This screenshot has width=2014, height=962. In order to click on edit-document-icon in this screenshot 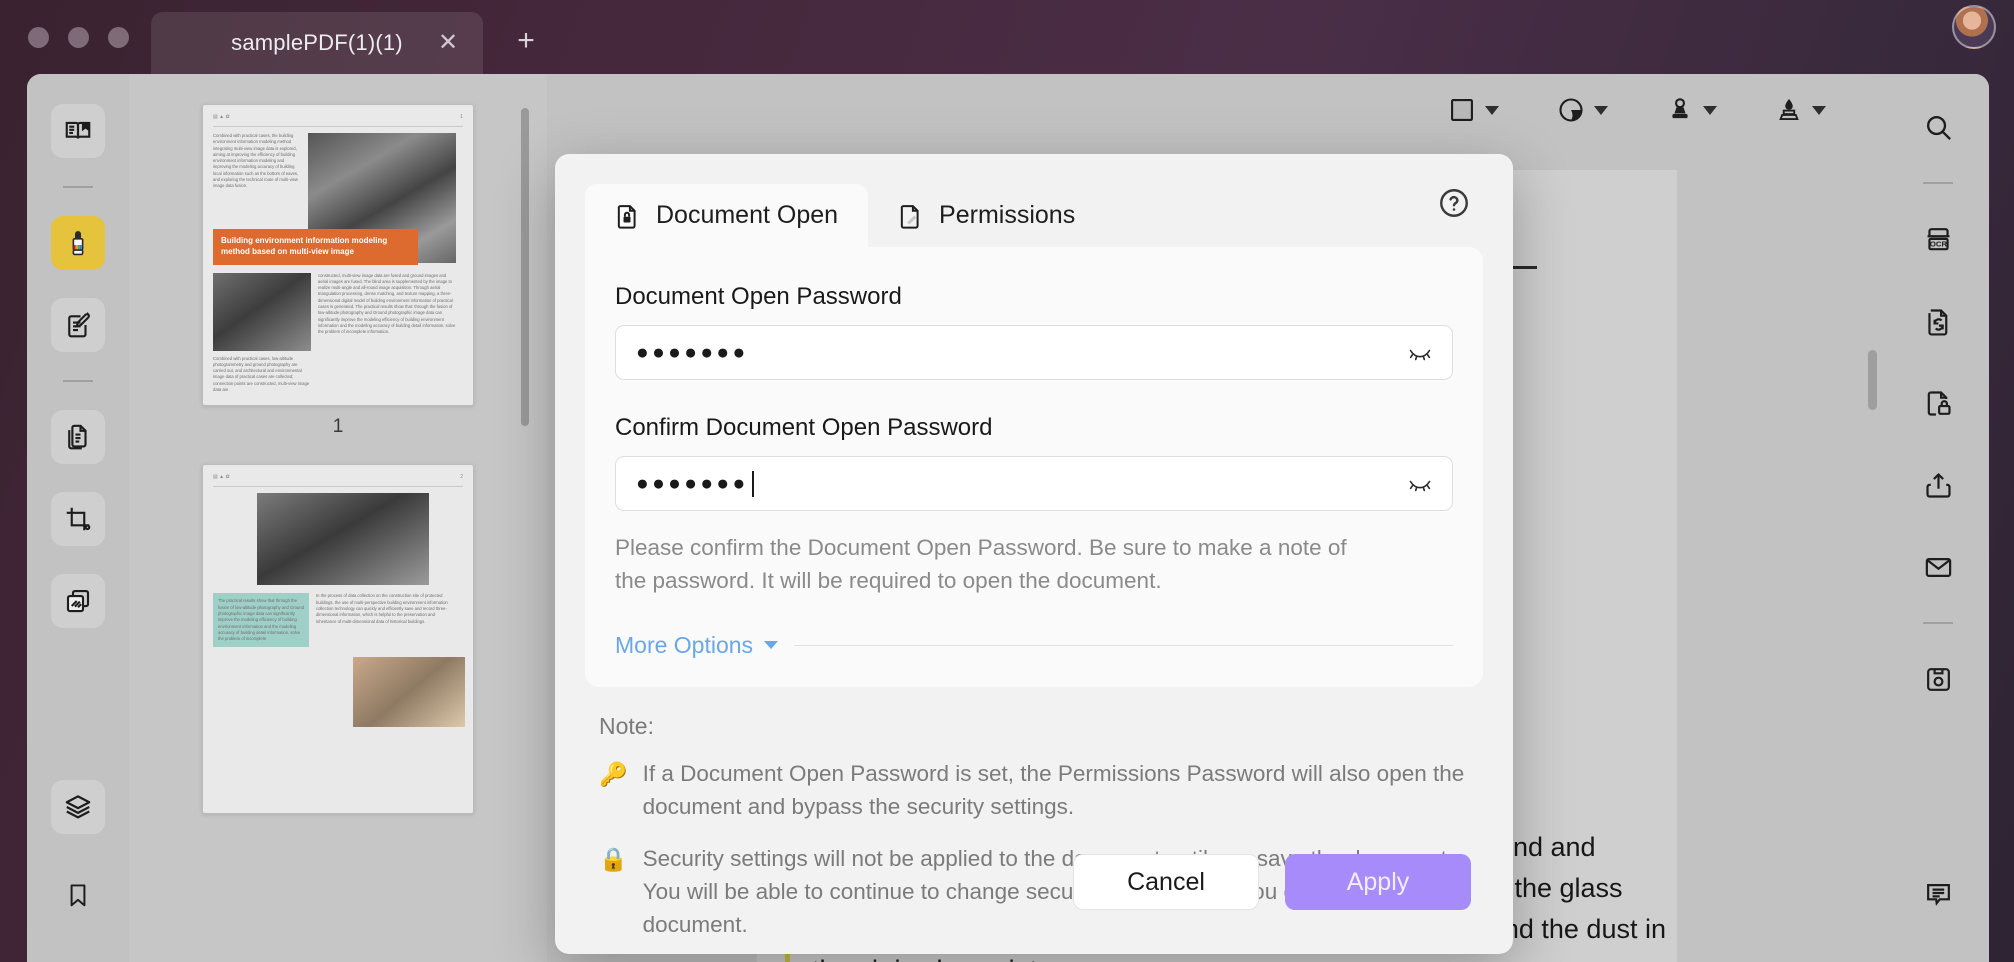, I will do `click(78, 325)`.